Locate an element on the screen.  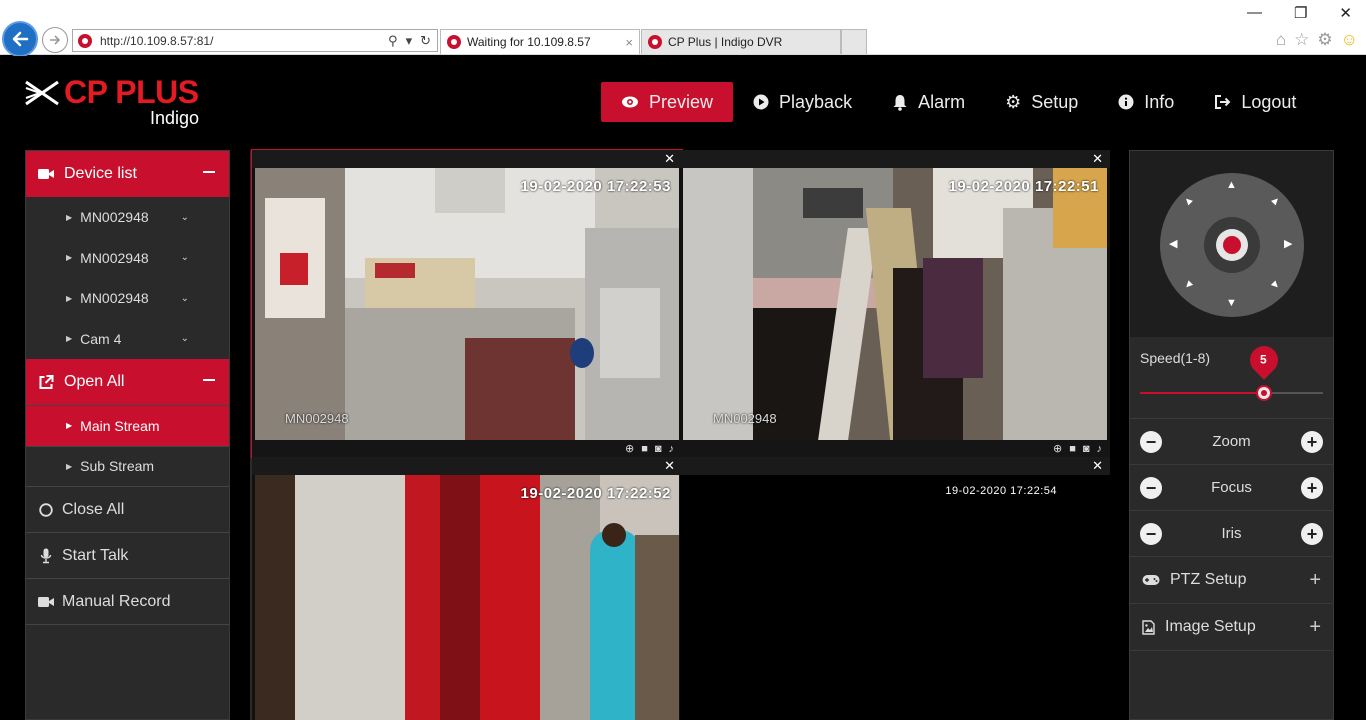
iris-plus-button: + is located at coordinates (1312, 533).